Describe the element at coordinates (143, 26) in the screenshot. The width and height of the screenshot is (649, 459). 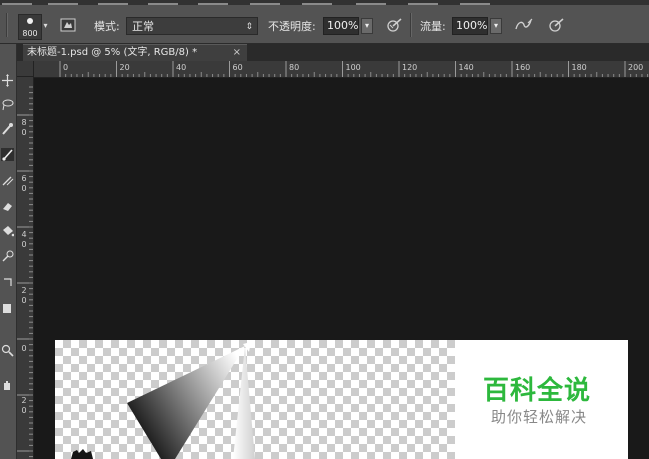
I see `mode-select-value: 正常` at that location.